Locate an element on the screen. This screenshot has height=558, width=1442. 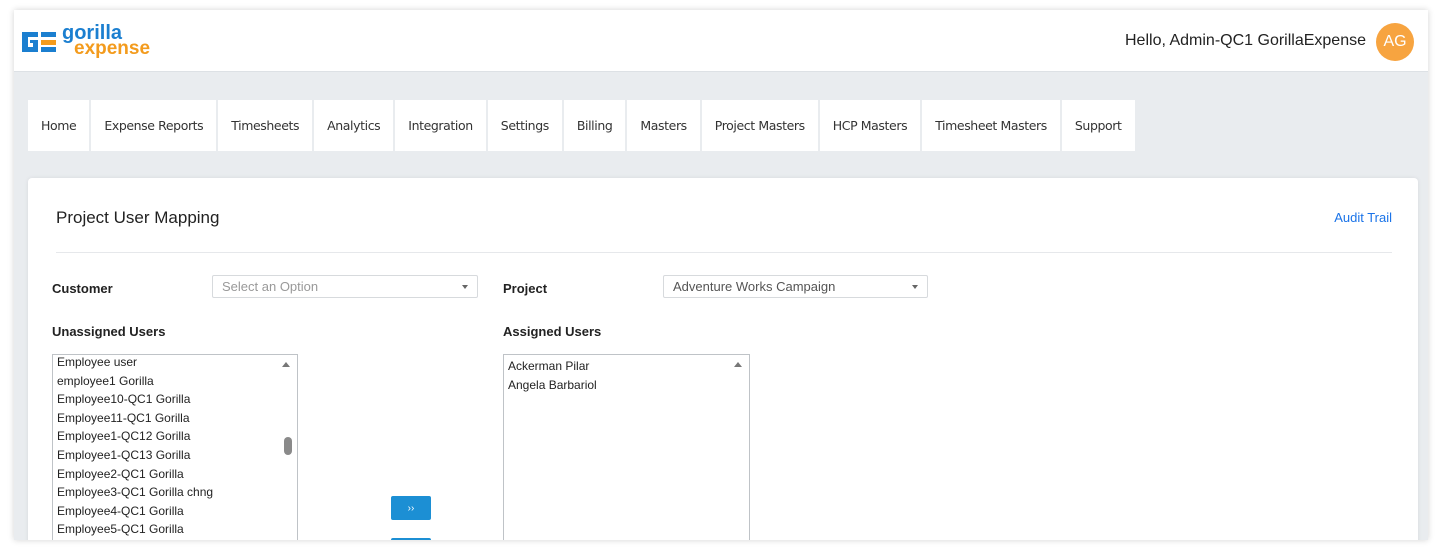
divider is located at coordinates (724, 252).